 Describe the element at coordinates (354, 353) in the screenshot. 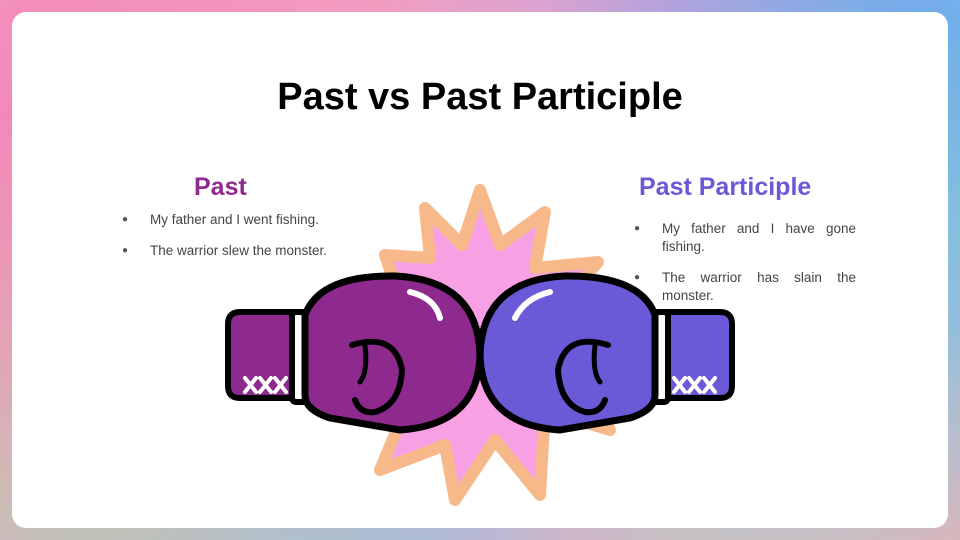

I see `boxing-glove-left-icon` at that location.